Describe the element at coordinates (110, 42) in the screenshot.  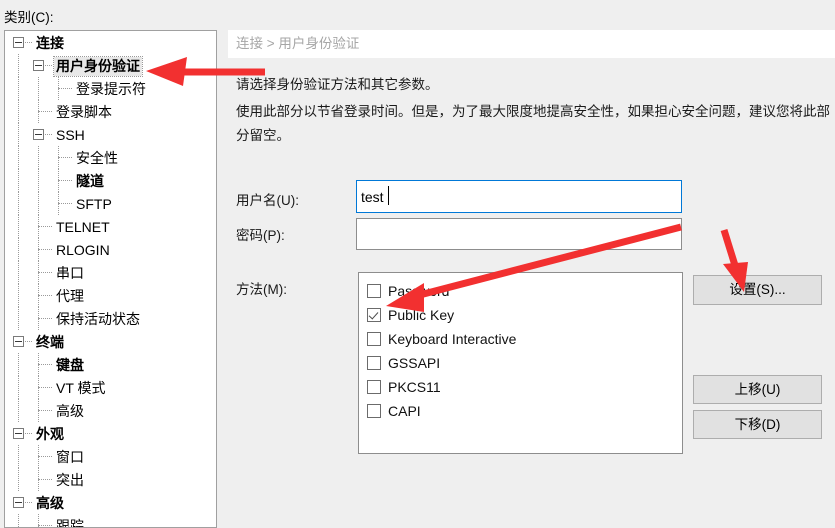
I see `tree-item: 连接` at that location.